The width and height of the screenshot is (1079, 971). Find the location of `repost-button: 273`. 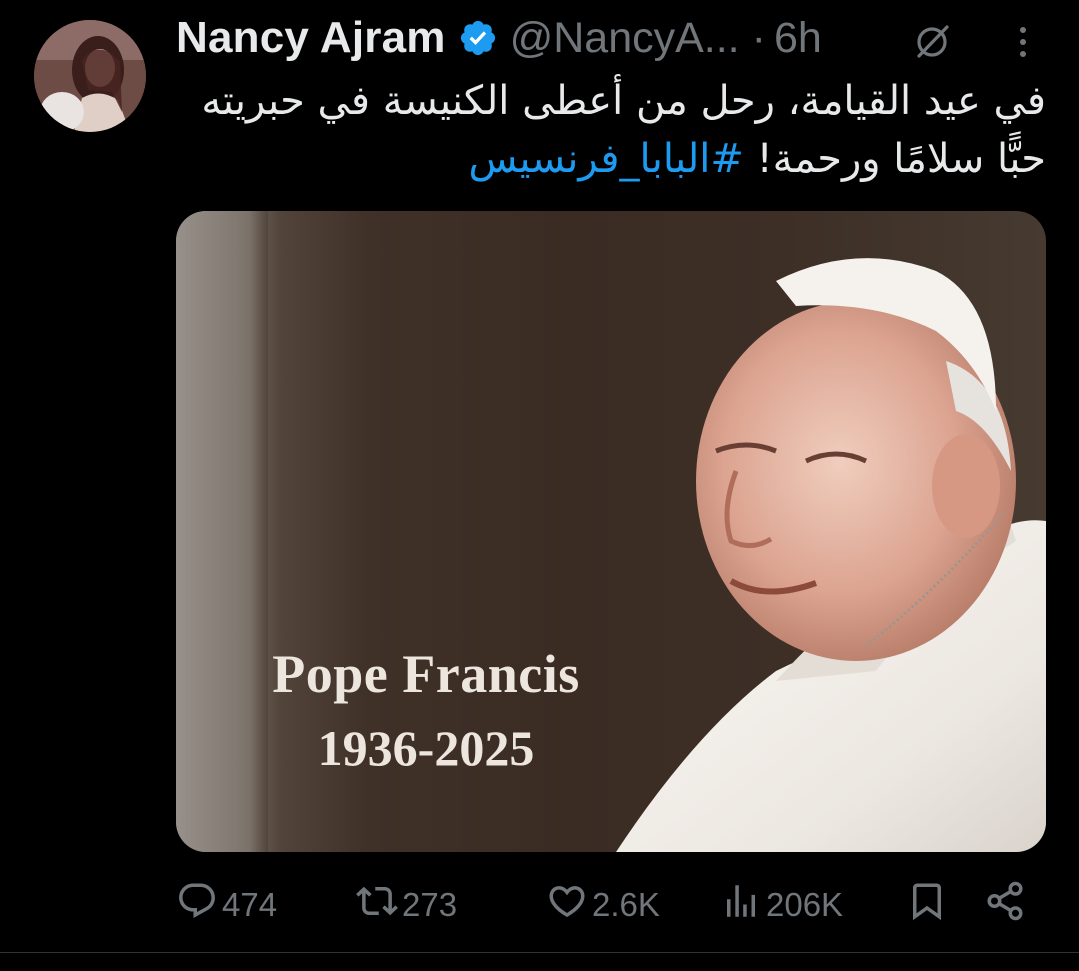

repost-button: 273 is located at coordinates (406, 905).